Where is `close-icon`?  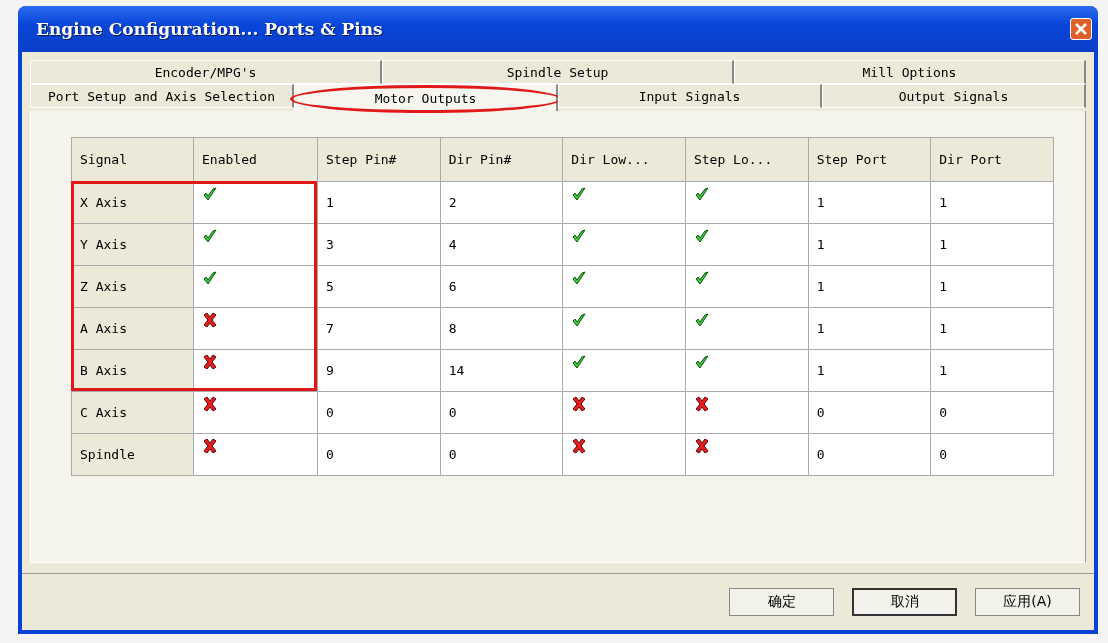 close-icon is located at coordinates (1081, 29).